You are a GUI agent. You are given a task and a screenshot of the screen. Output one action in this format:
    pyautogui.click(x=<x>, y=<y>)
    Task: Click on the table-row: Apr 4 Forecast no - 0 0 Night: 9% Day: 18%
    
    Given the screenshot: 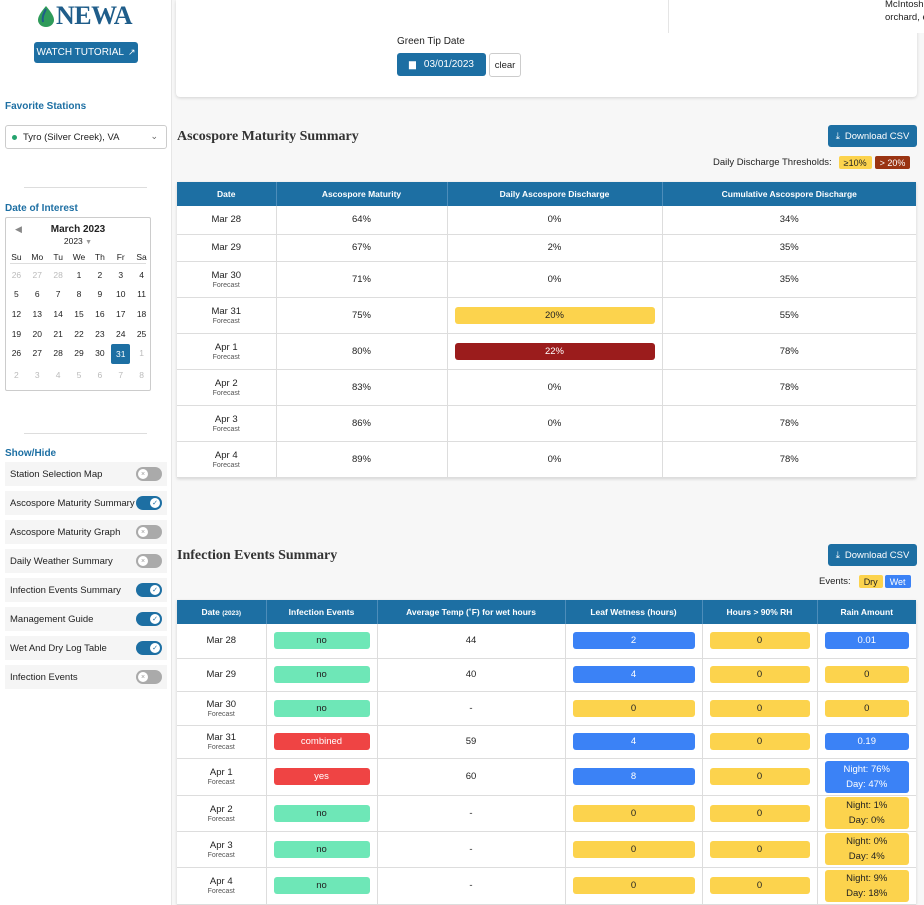 What is the action you would take?
    pyautogui.click(x=546, y=886)
    